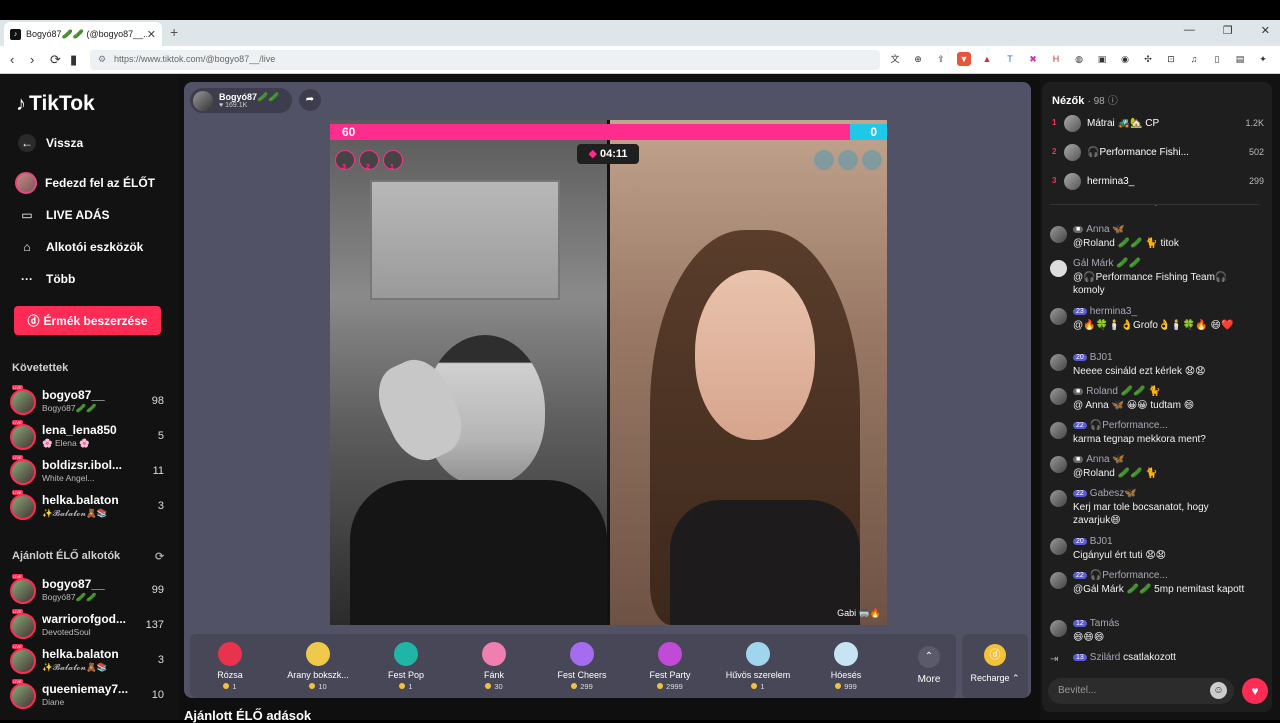 The height and width of the screenshot is (723, 1280). Describe the element at coordinates (65, 143) in the screenshot. I see `nav-back-label: Vissza` at that location.